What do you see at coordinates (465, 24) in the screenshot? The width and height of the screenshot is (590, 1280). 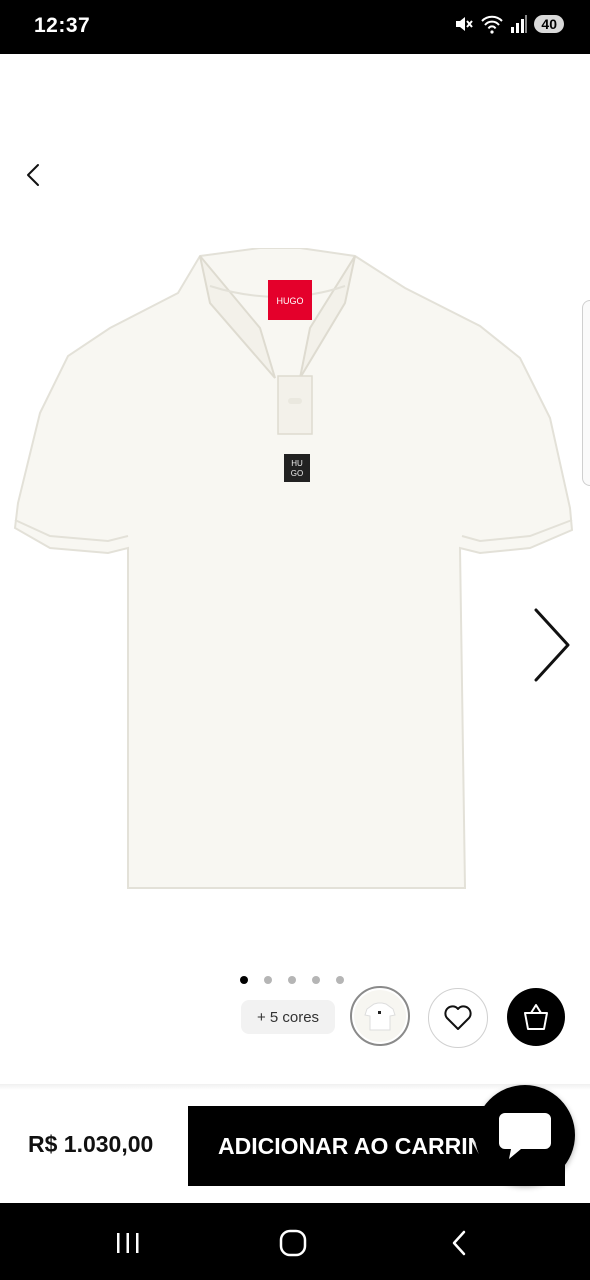 I see `mute-icon` at bounding box center [465, 24].